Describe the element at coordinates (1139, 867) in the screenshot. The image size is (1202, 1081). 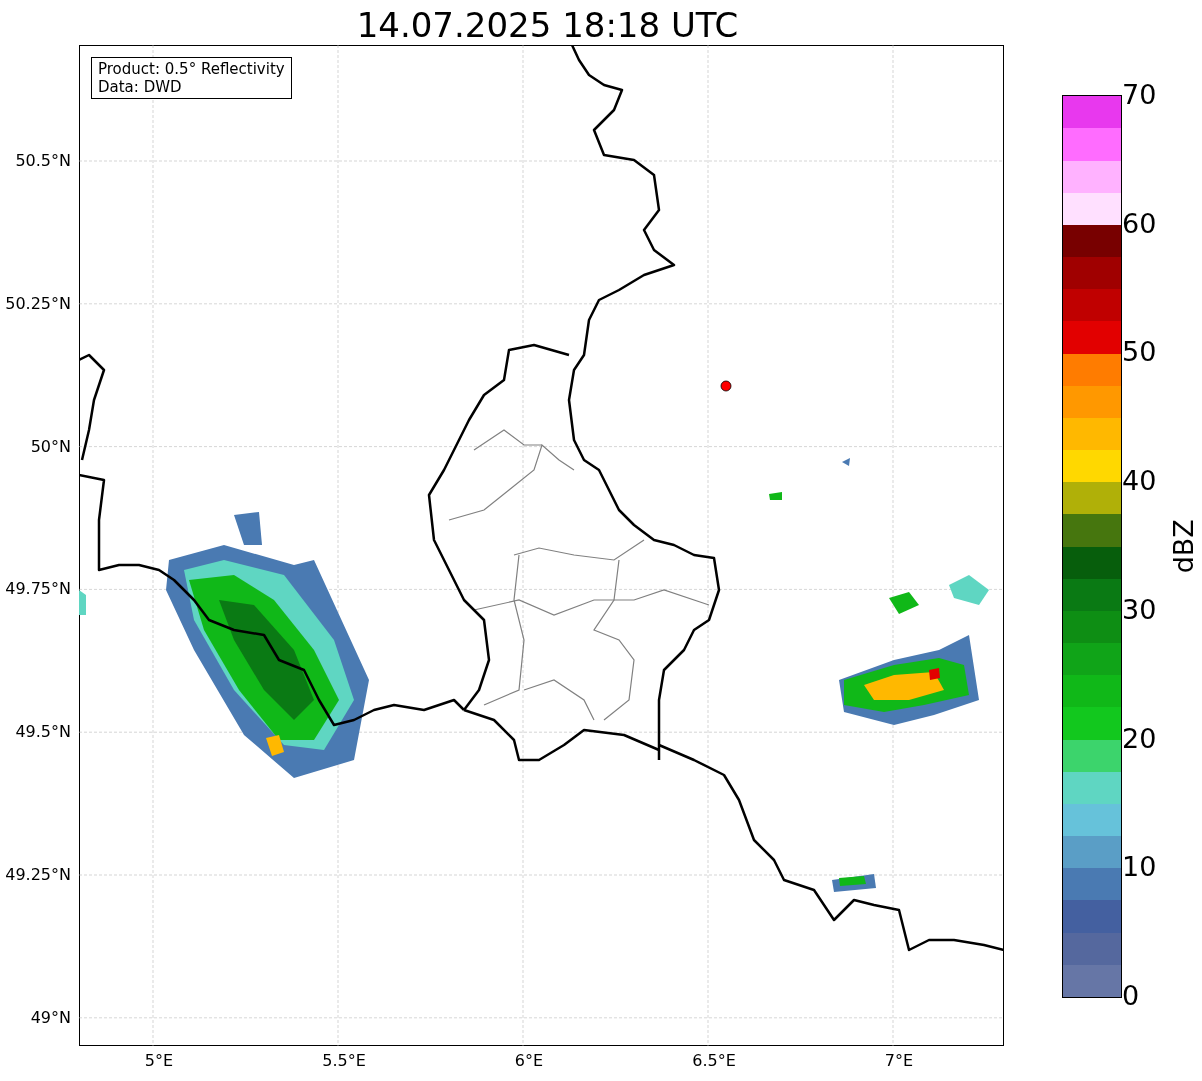
I see `colorbar-tick-label: 10` at that location.